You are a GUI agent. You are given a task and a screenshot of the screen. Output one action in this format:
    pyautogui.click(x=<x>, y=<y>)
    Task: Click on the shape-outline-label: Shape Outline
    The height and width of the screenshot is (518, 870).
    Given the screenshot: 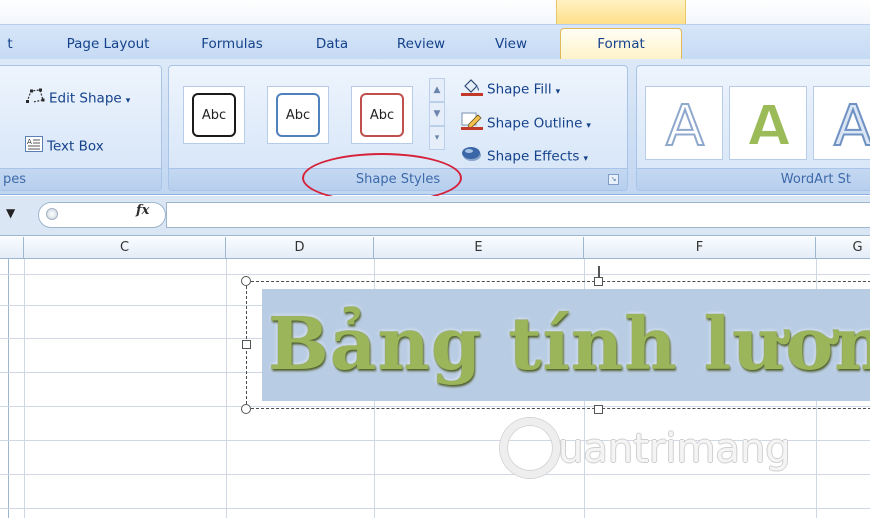 What is the action you would take?
    pyautogui.click(x=535, y=123)
    